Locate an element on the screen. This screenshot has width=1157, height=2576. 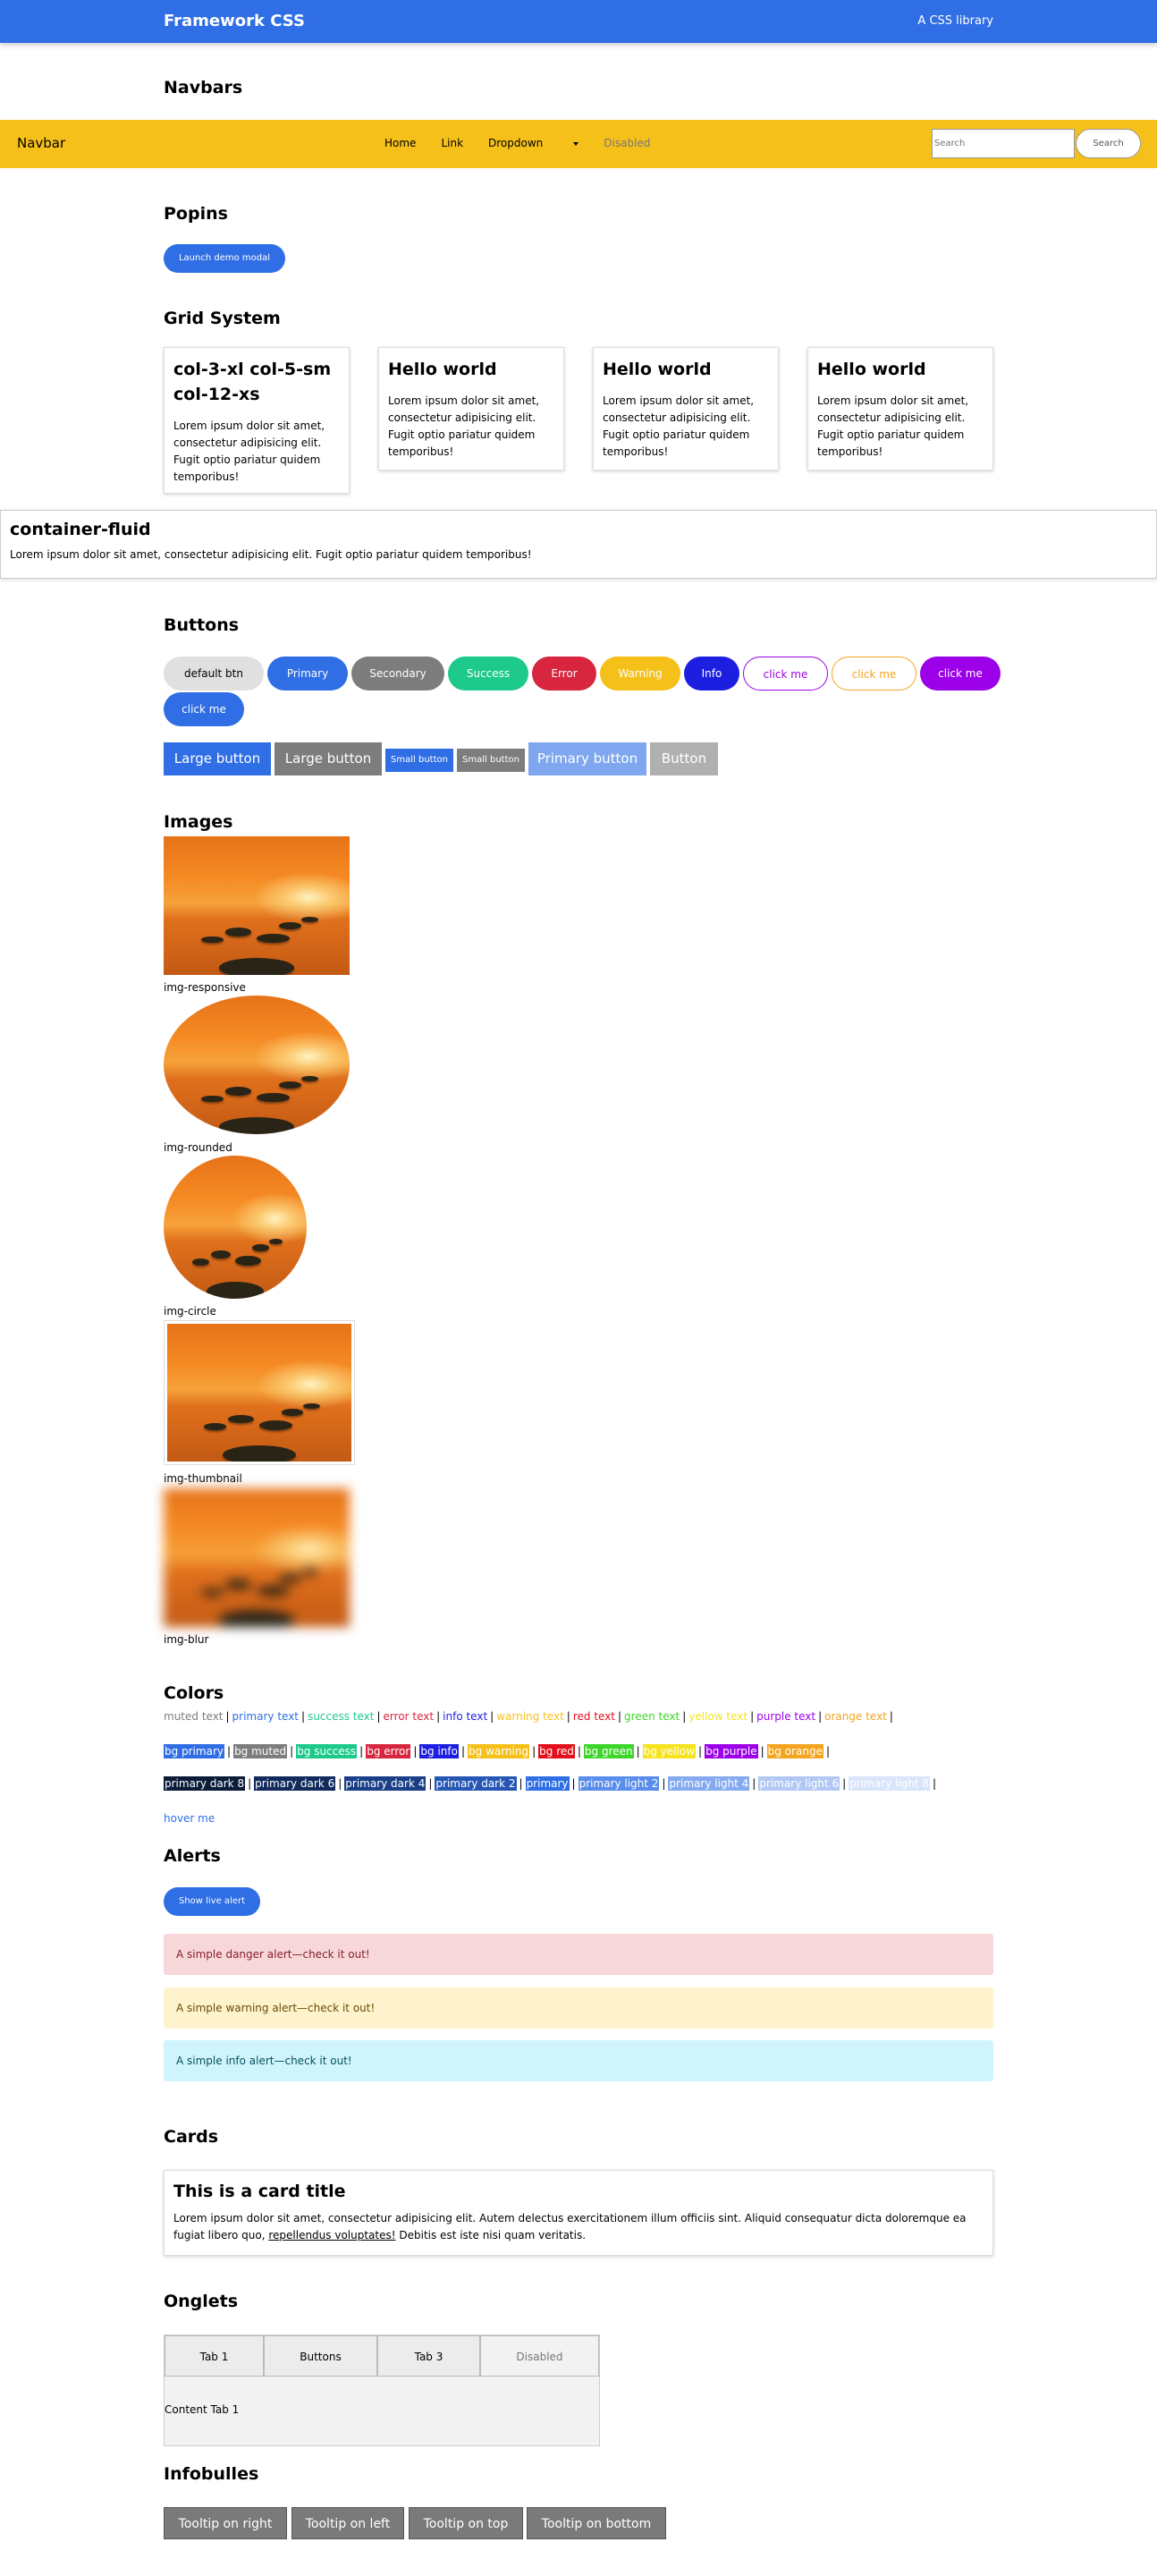
section-title-infobulles: Infobulles is located at coordinates (211, 2474).